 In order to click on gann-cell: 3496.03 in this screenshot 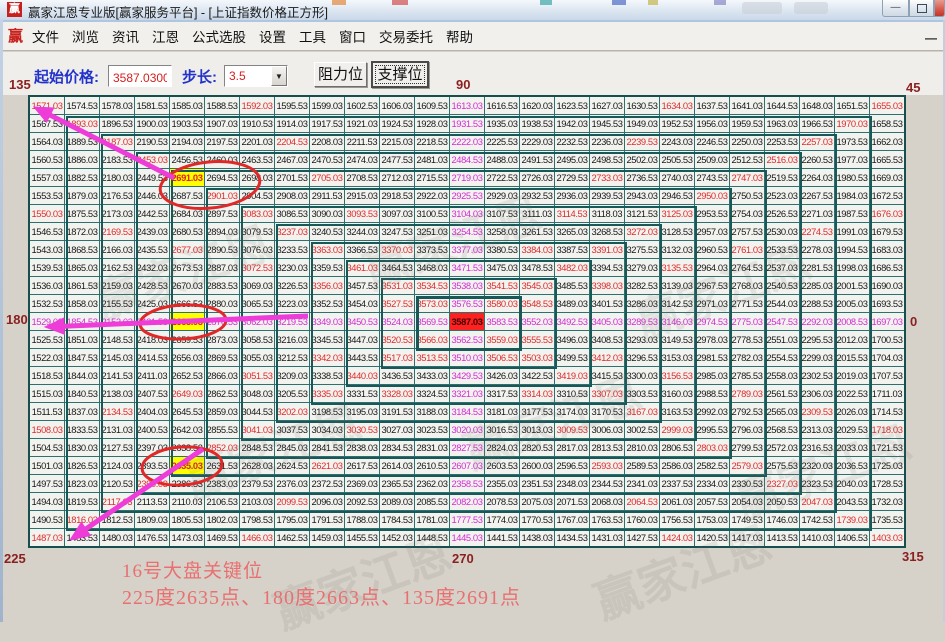, I will do `click(572, 339)`.